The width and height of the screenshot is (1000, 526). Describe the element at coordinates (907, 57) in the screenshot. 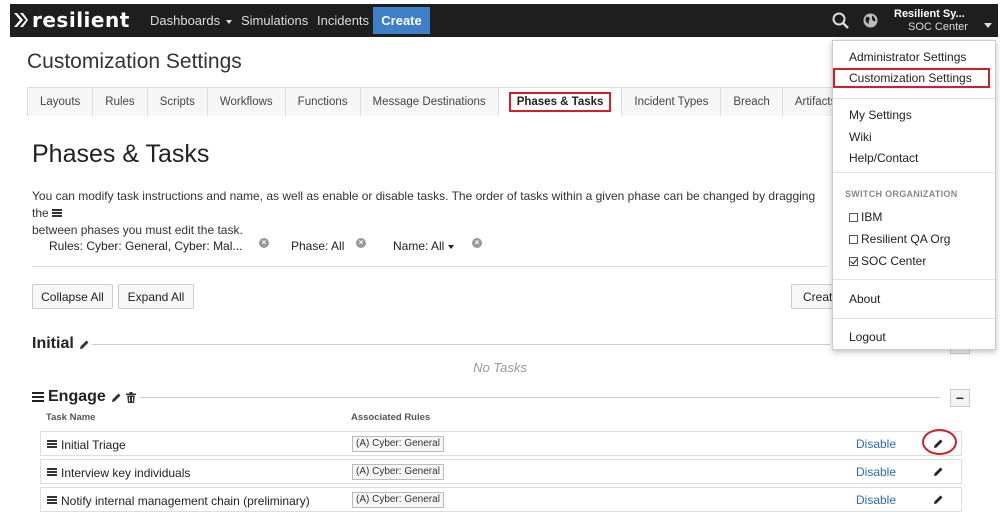

I see `menu-item-admin-settings: Administrator Settings` at that location.